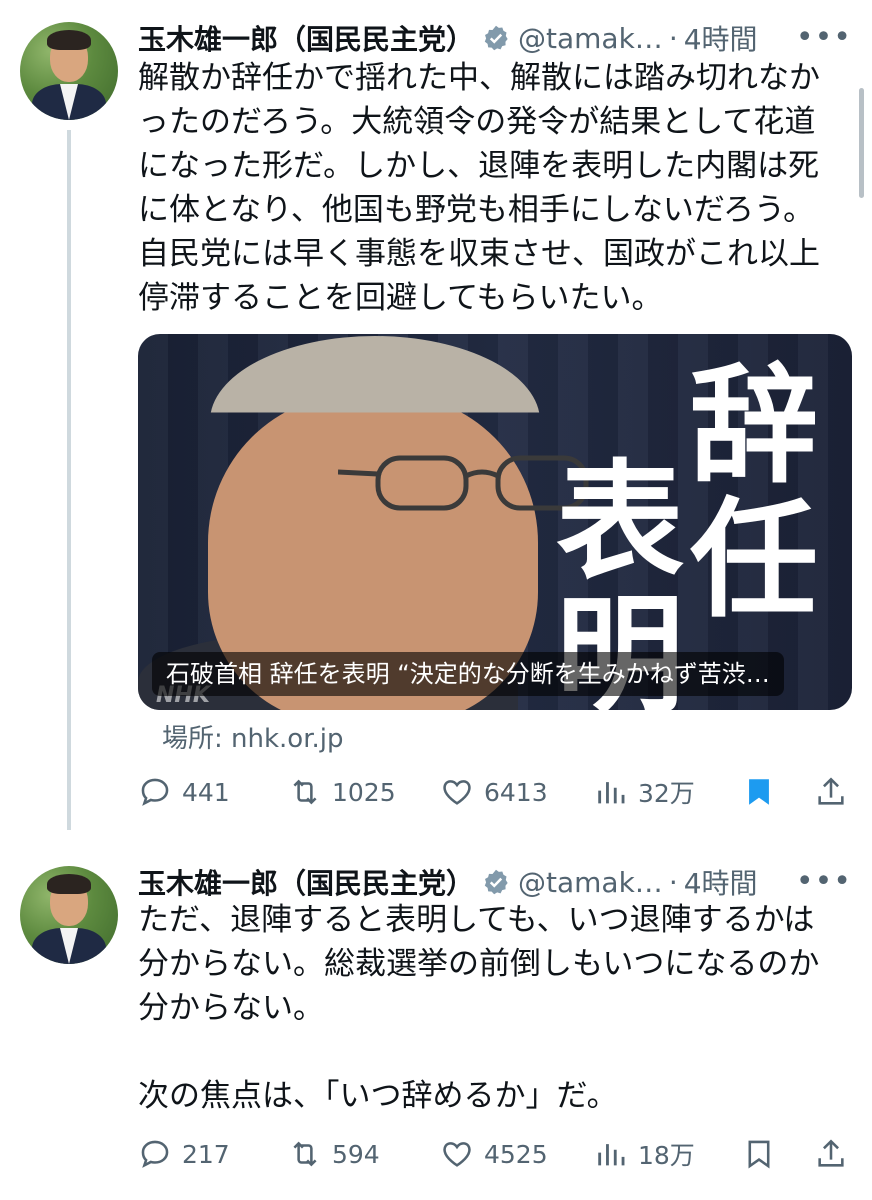  I want to click on views-count: 18万, so click(666, 1155).